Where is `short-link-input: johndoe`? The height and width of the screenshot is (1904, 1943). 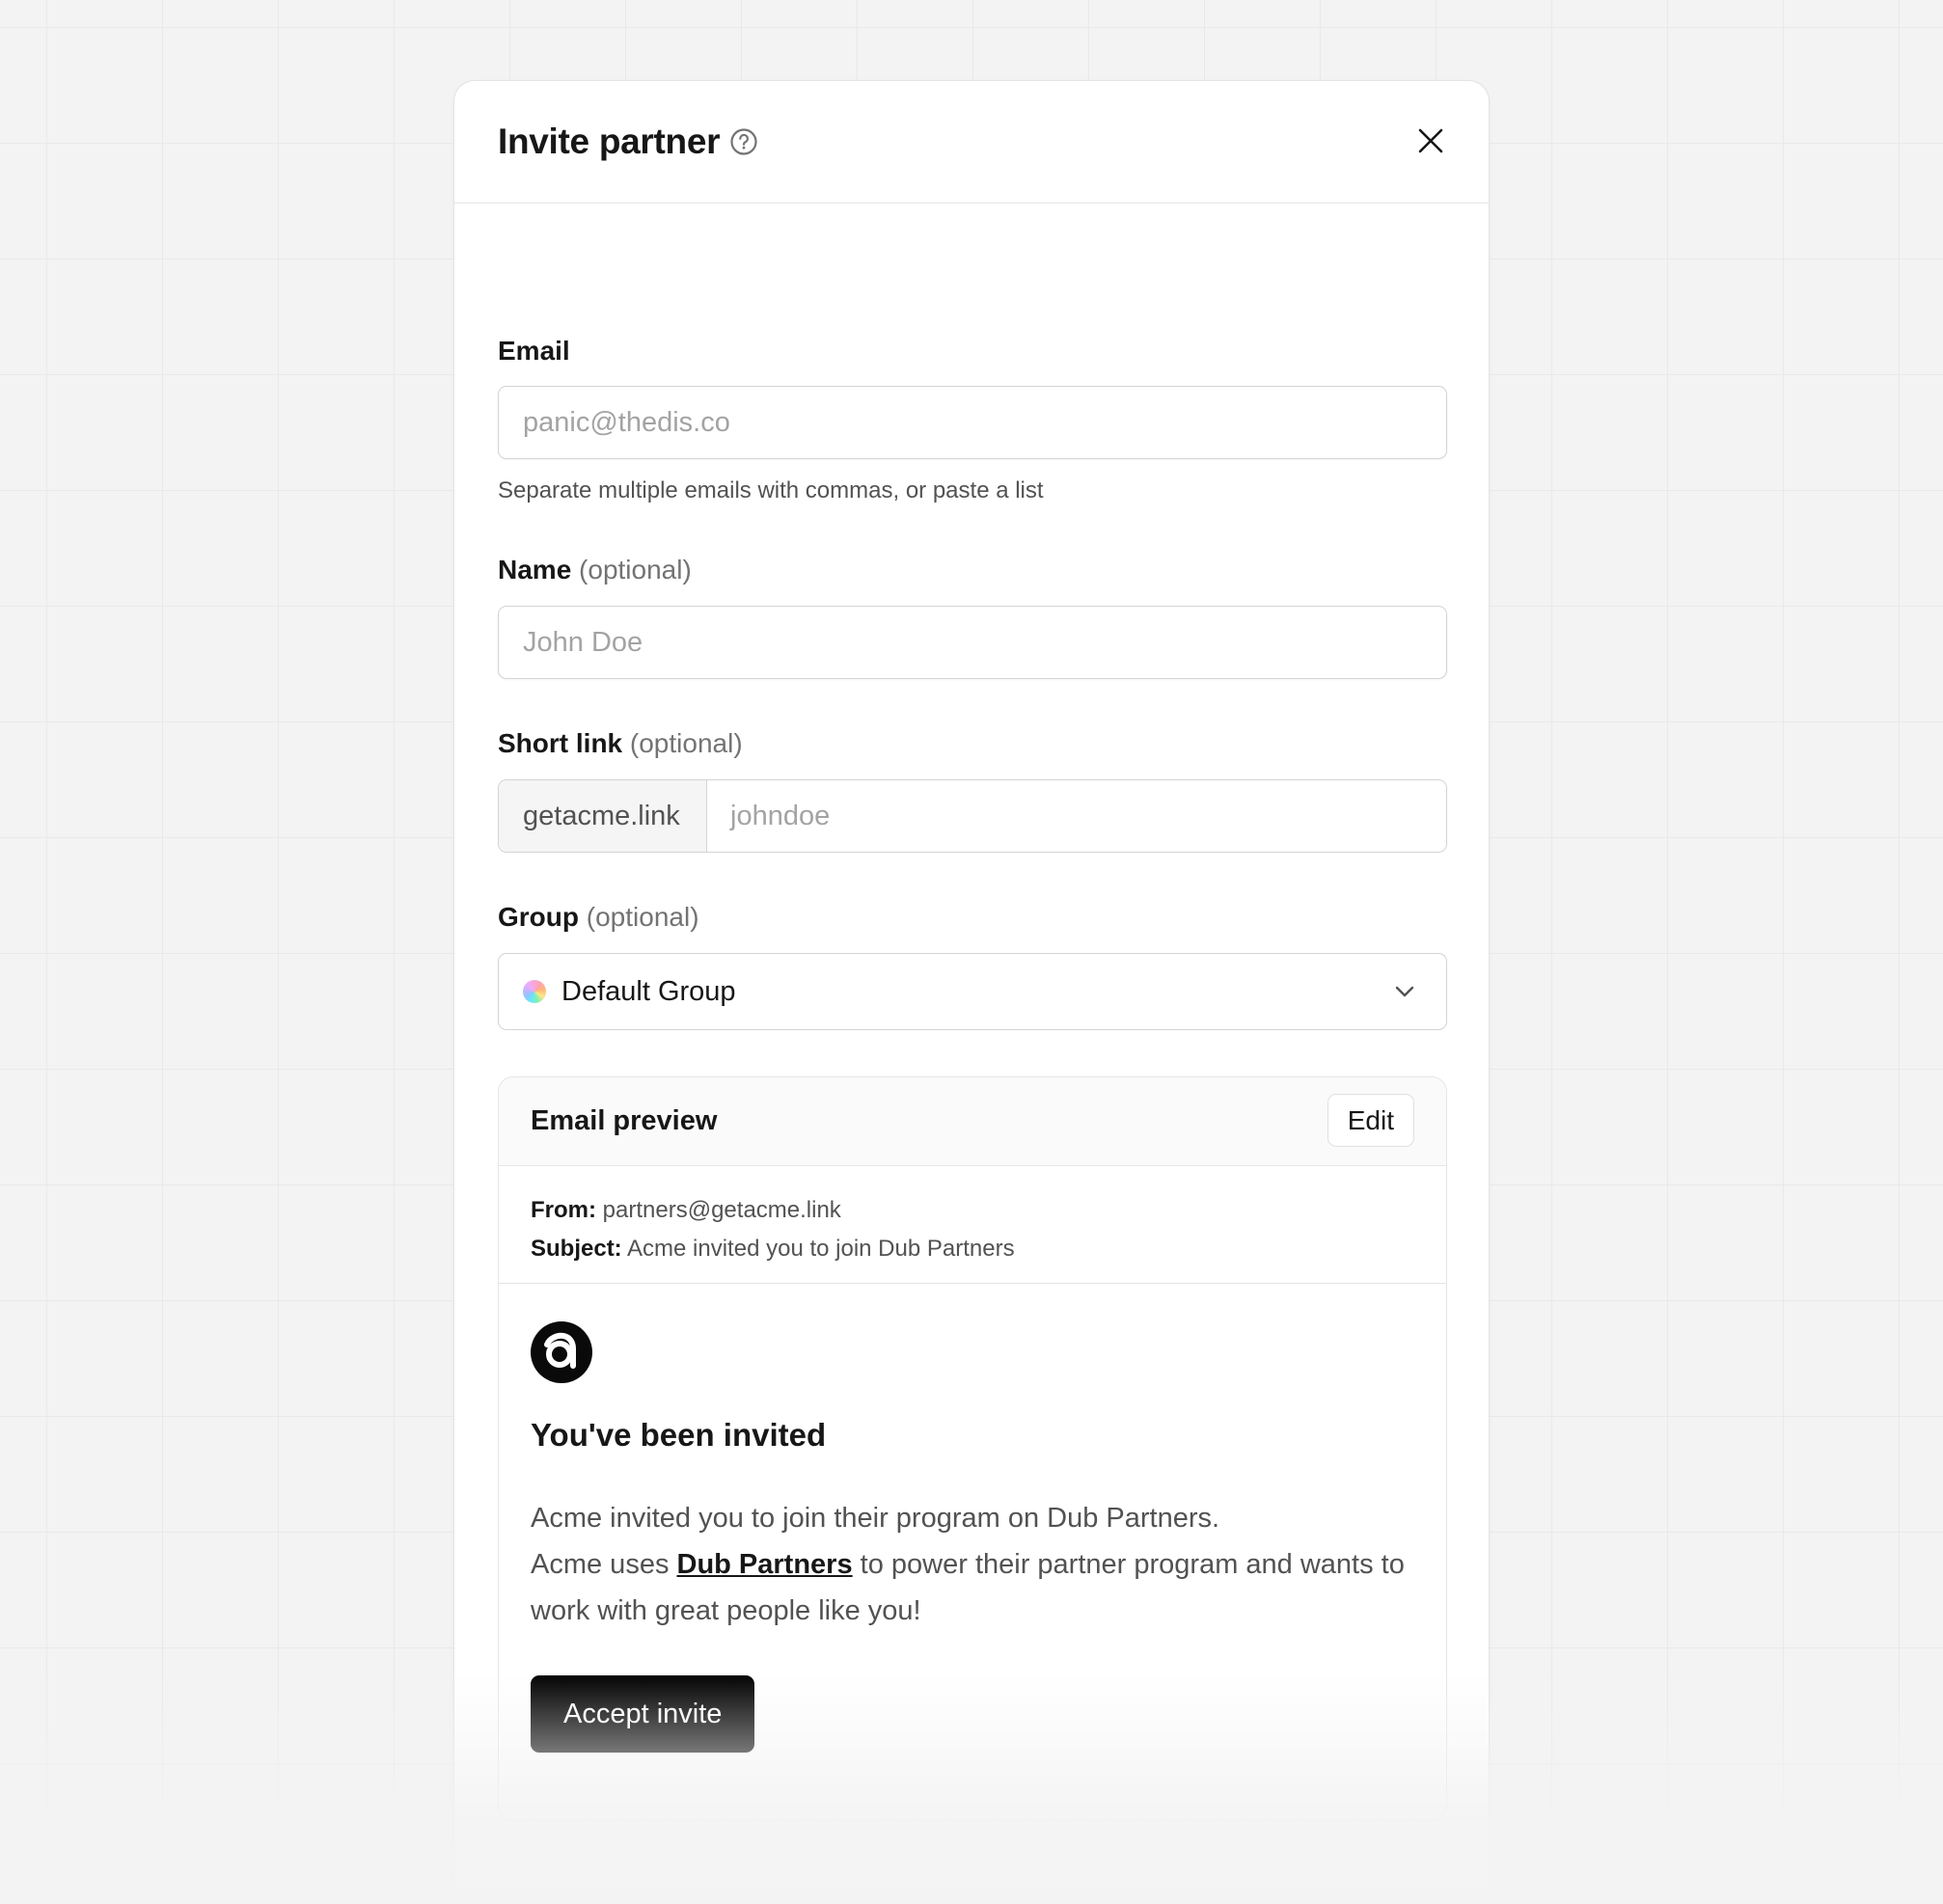
short-link-input: johndoe is located at coordinates (1076, 816).